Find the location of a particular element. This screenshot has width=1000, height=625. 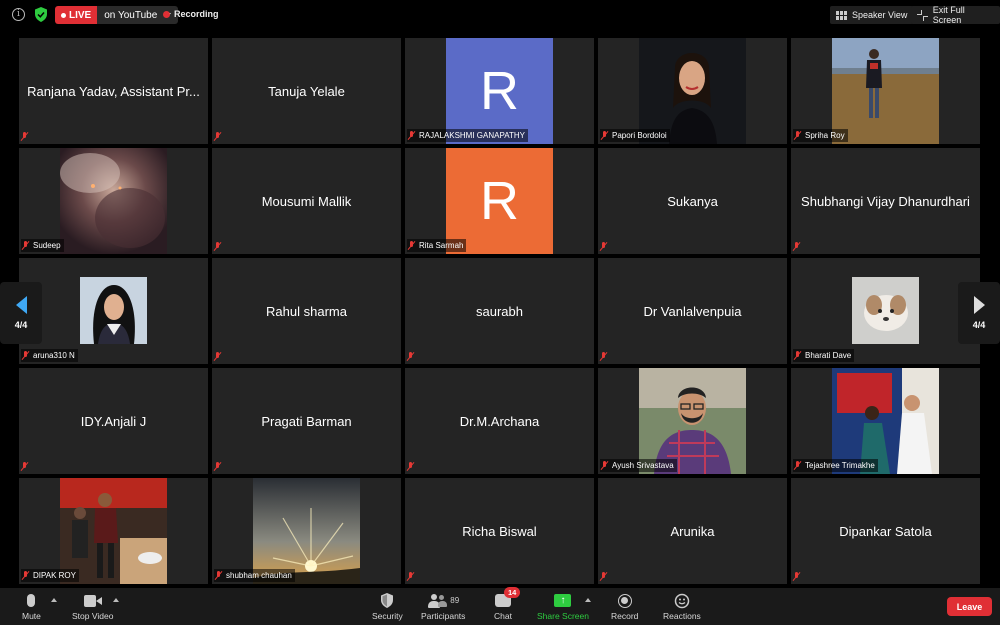

participant-tile: Richa Biswal is located at coordinates (499, 531).